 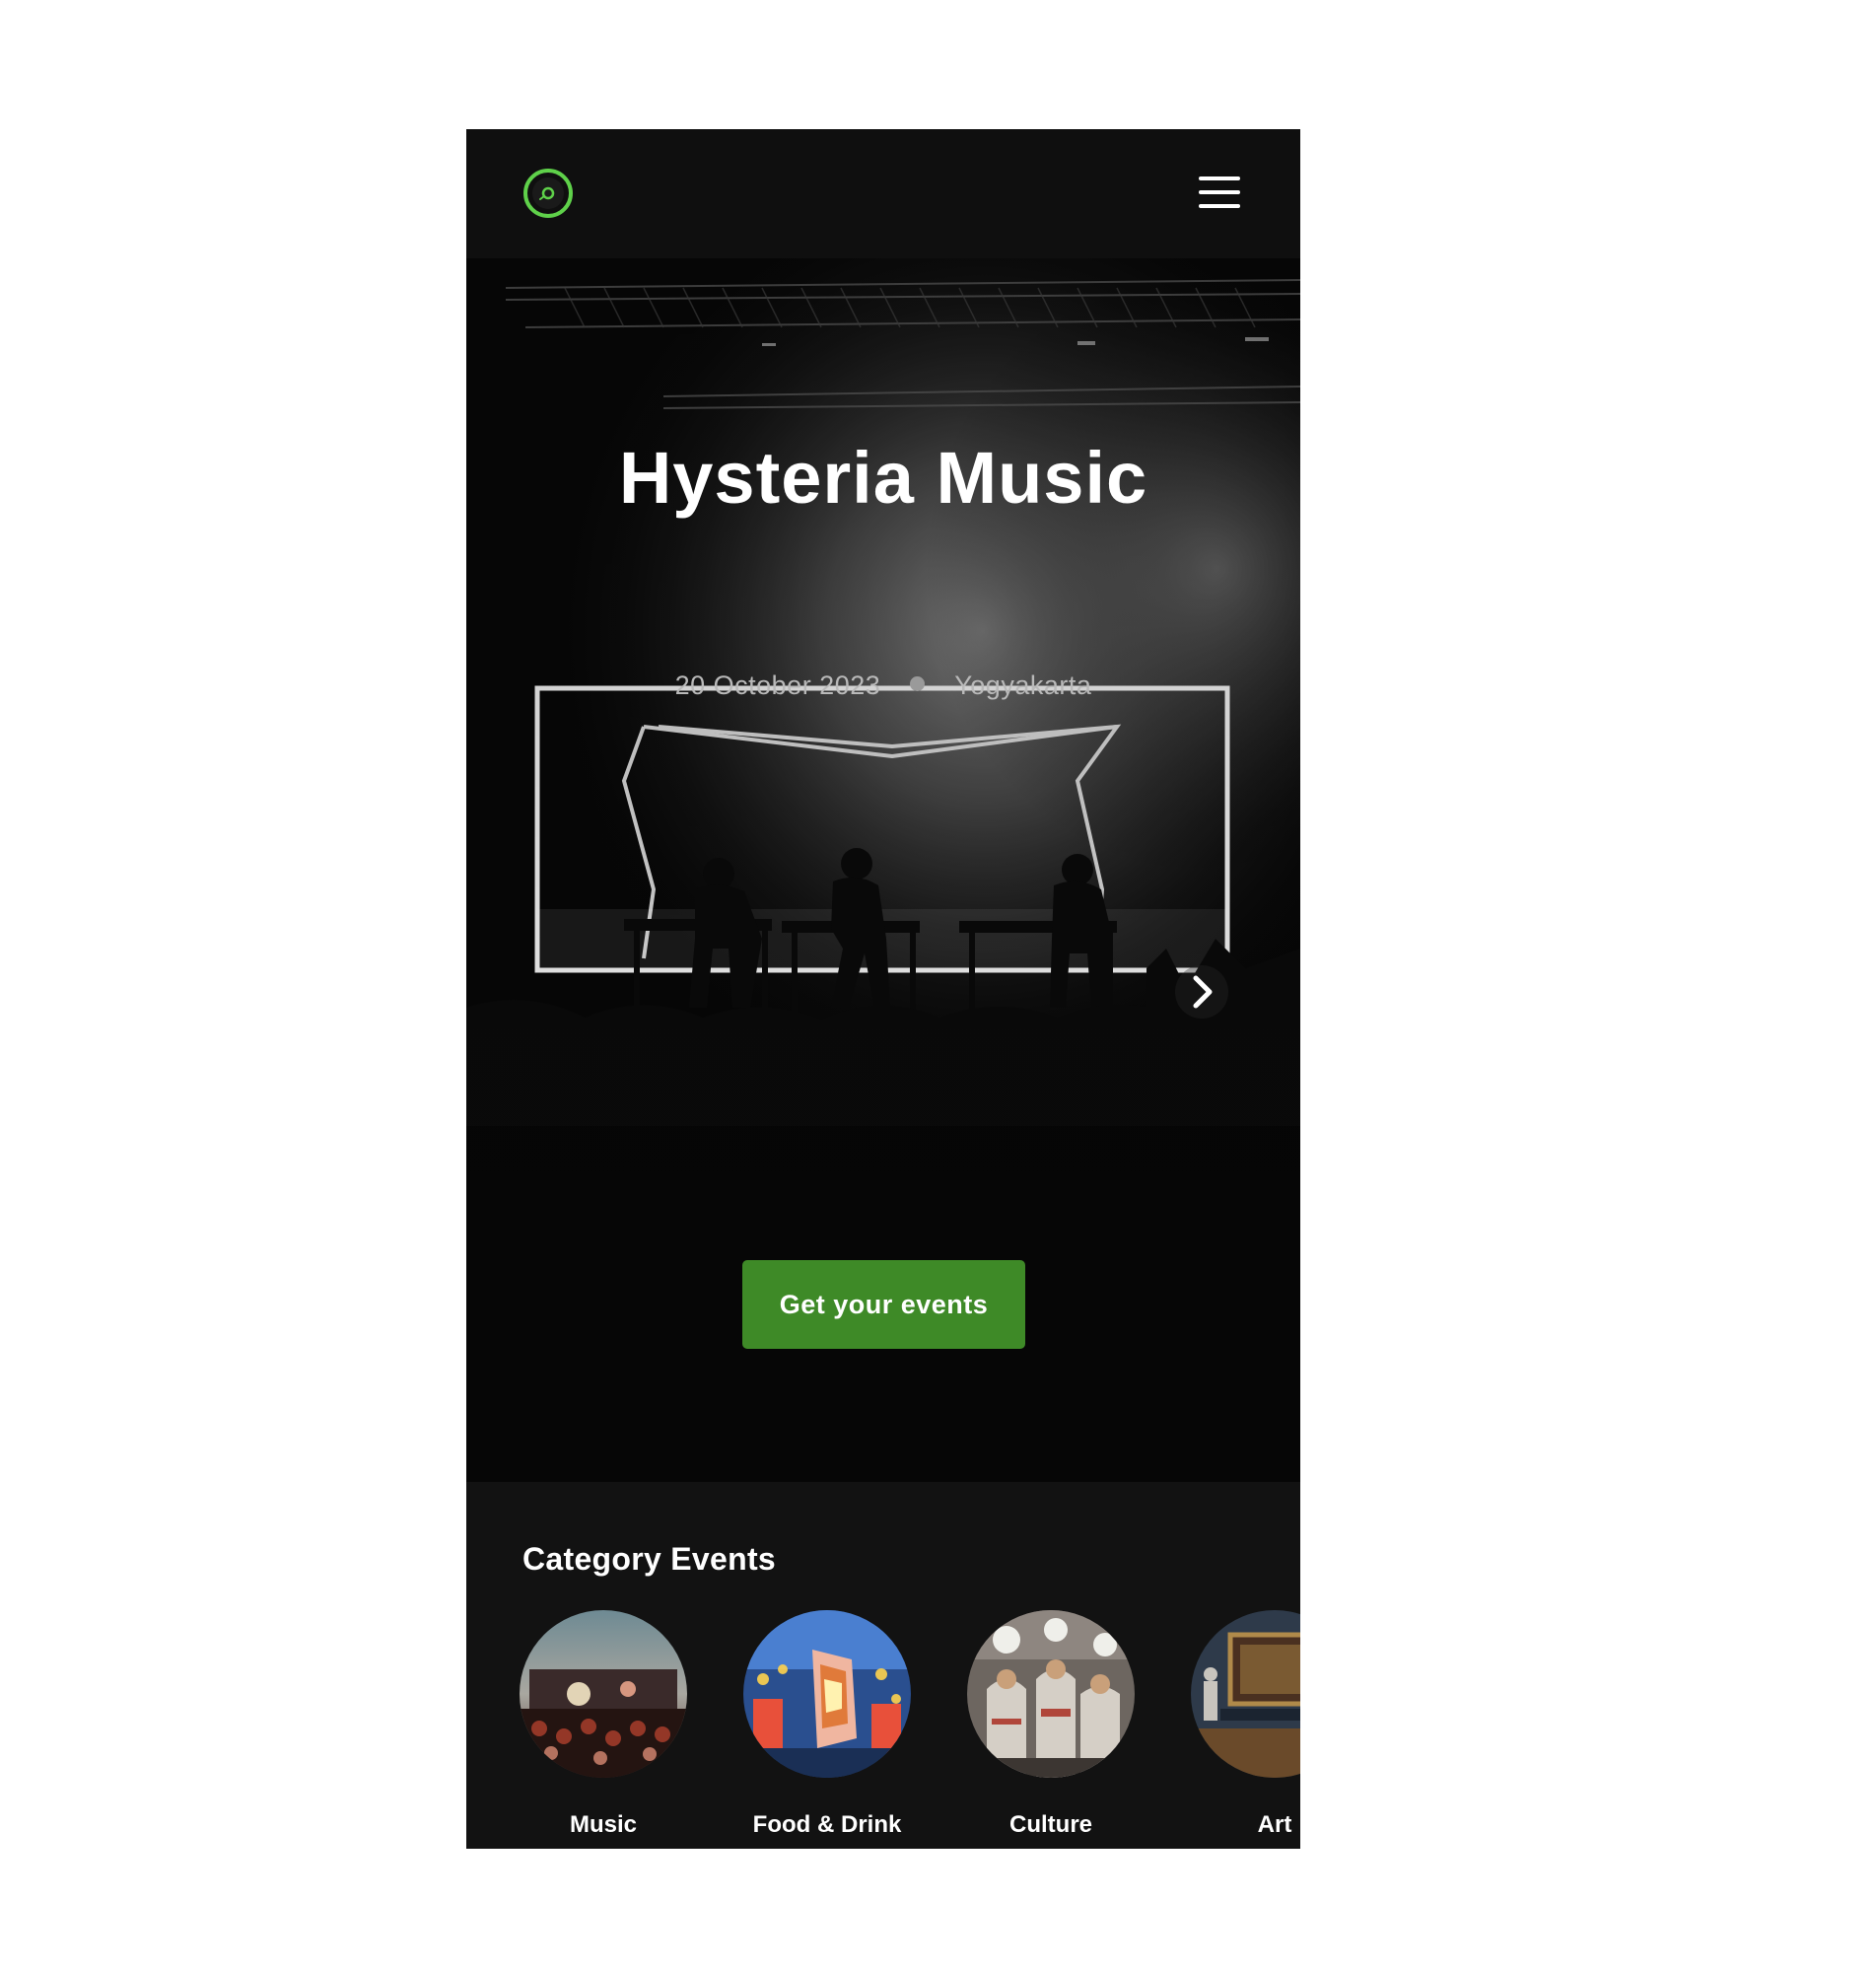 What do you see at coordinates (827, 1824) in the screenshot?
I see `category-label: Food & Drink` at bounding box center [827, 1824].